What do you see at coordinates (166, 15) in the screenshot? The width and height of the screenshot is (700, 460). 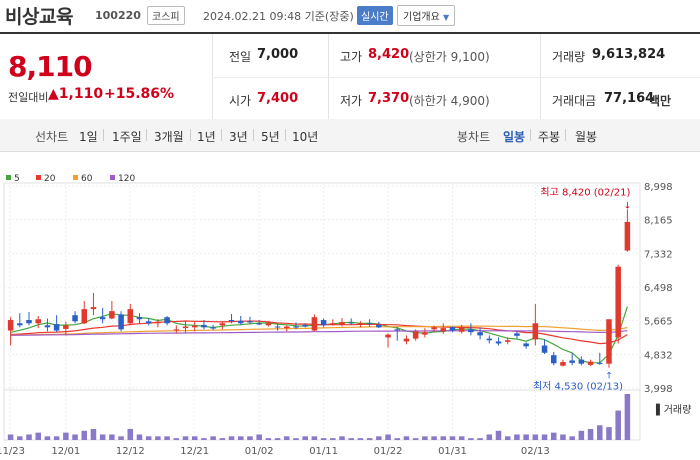 I see `market-badge: 코스피` at bounding box center [166, 15].